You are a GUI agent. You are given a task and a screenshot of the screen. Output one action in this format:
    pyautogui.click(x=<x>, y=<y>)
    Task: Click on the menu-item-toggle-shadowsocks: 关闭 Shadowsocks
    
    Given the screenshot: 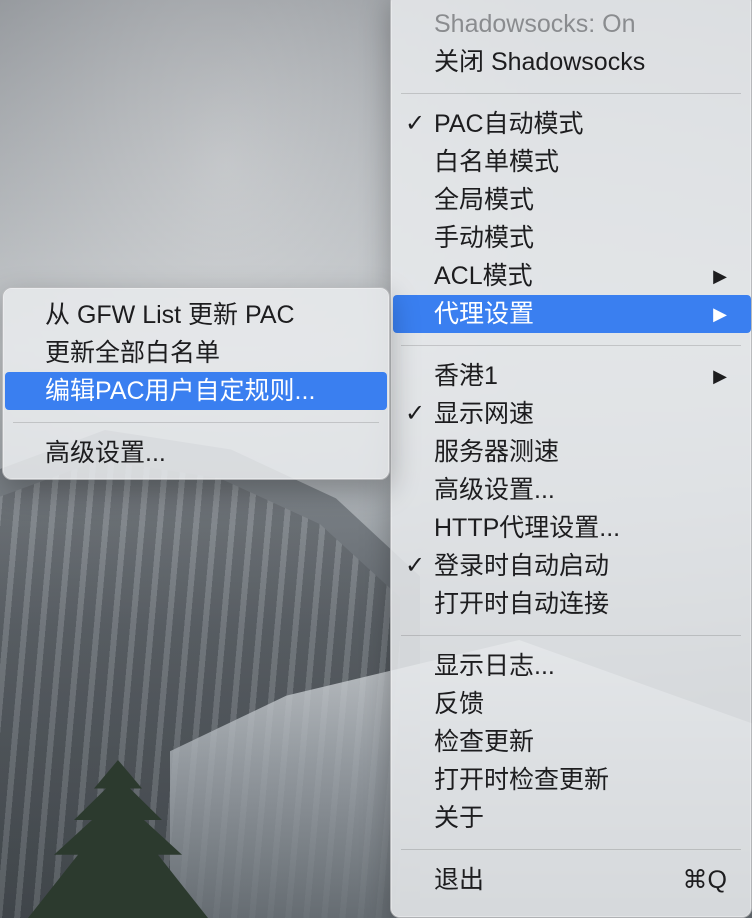 What is the action you would take?
    pyautogui.click(x=571, y=62)
    